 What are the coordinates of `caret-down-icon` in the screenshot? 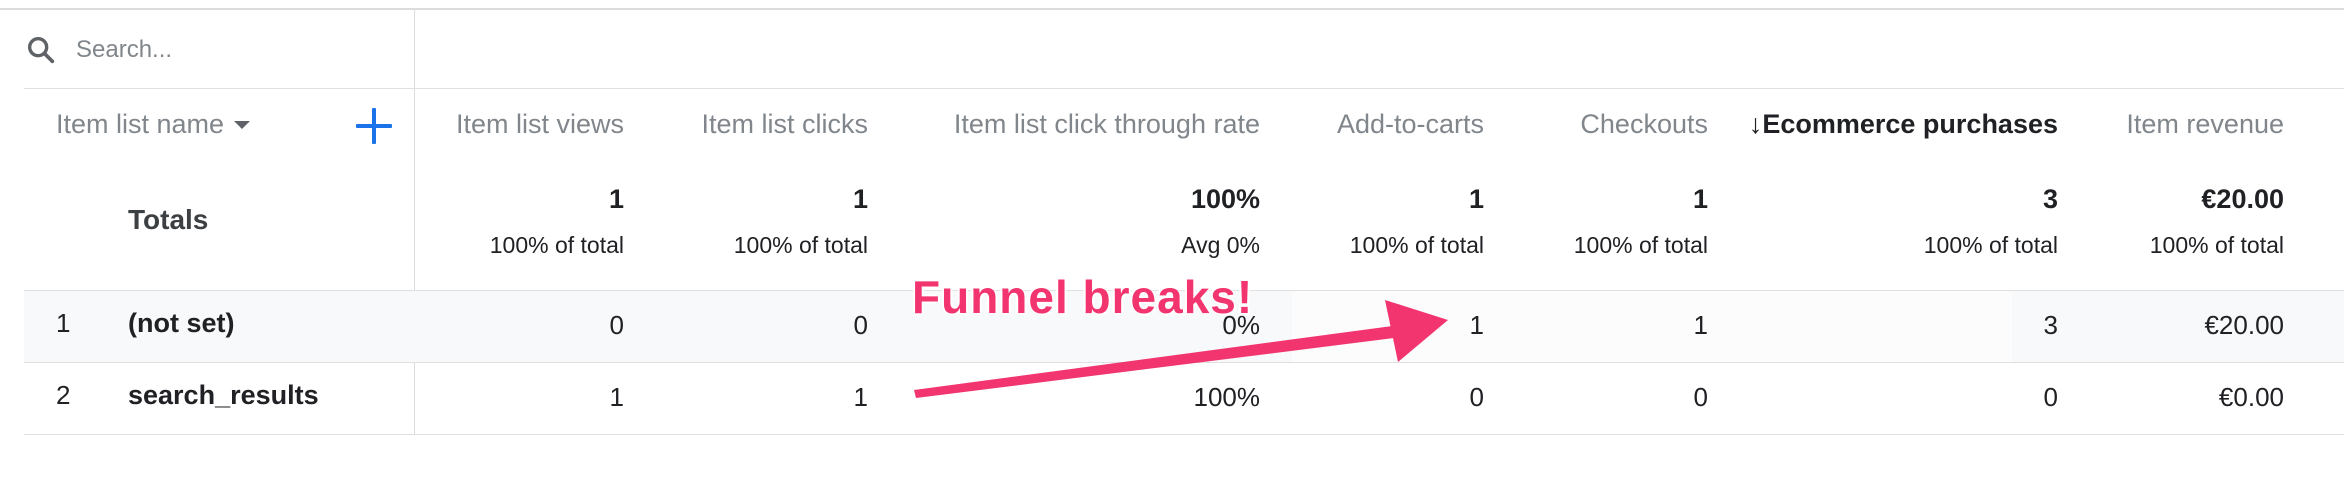 It's located at (242, 125).